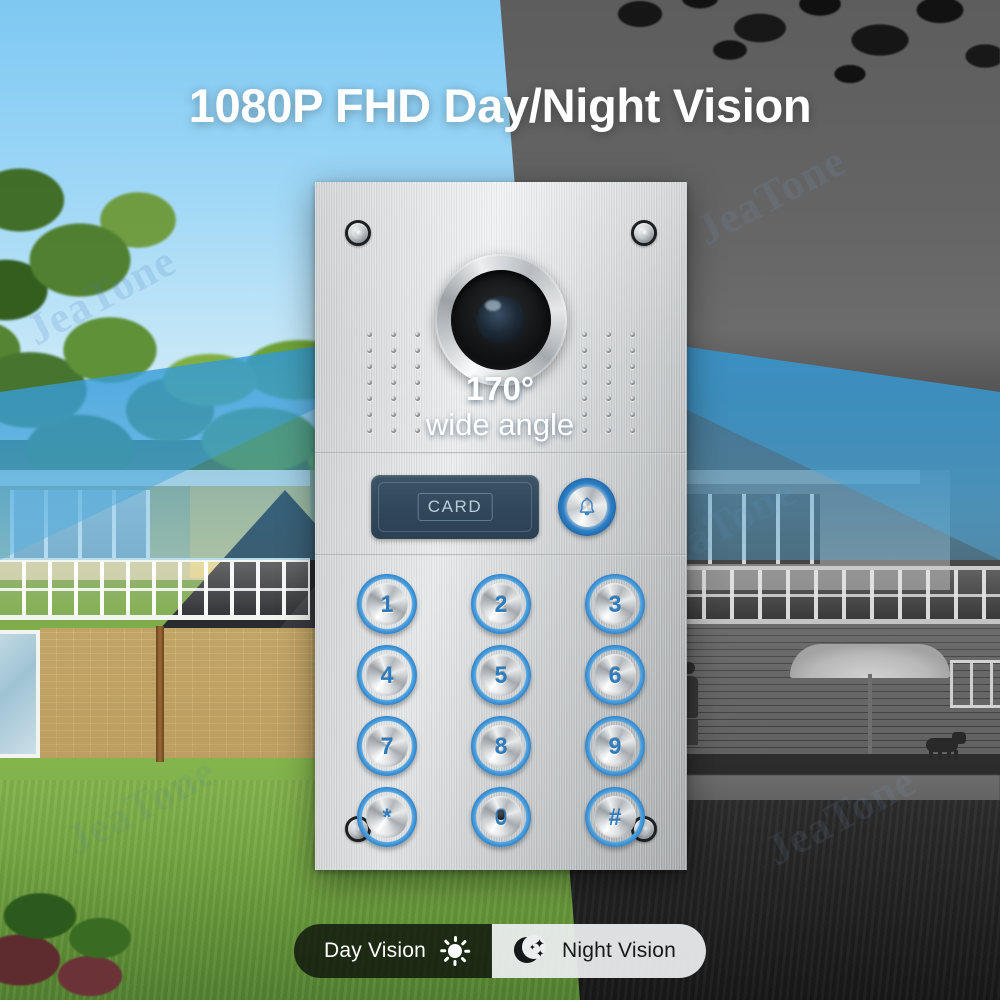 The width and height of the screenshot is (1000, 1000). Describe the element at coordinates (943, 745) in the screenshot. I see `night-dog` at that location.